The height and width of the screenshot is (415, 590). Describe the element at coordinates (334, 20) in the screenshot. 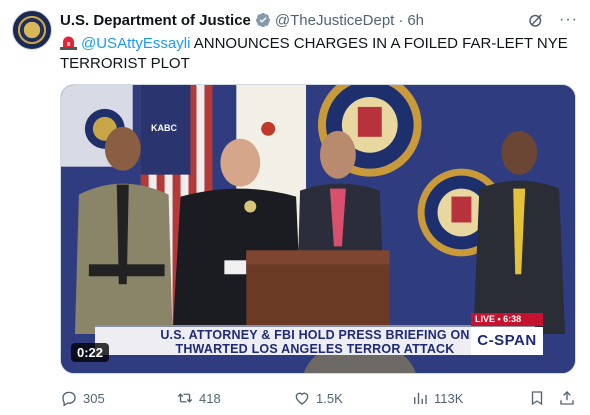

I see `author-handle: @TheJusticeDept` at that location.